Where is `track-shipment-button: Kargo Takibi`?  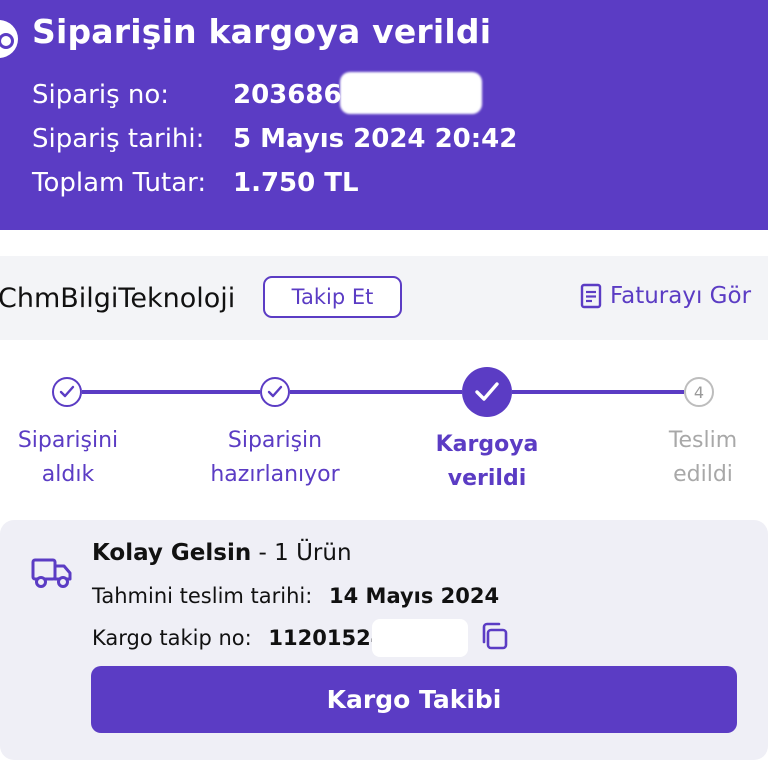 track-shipment-button: Kargo Takibi is located at coordinates (414, 699).